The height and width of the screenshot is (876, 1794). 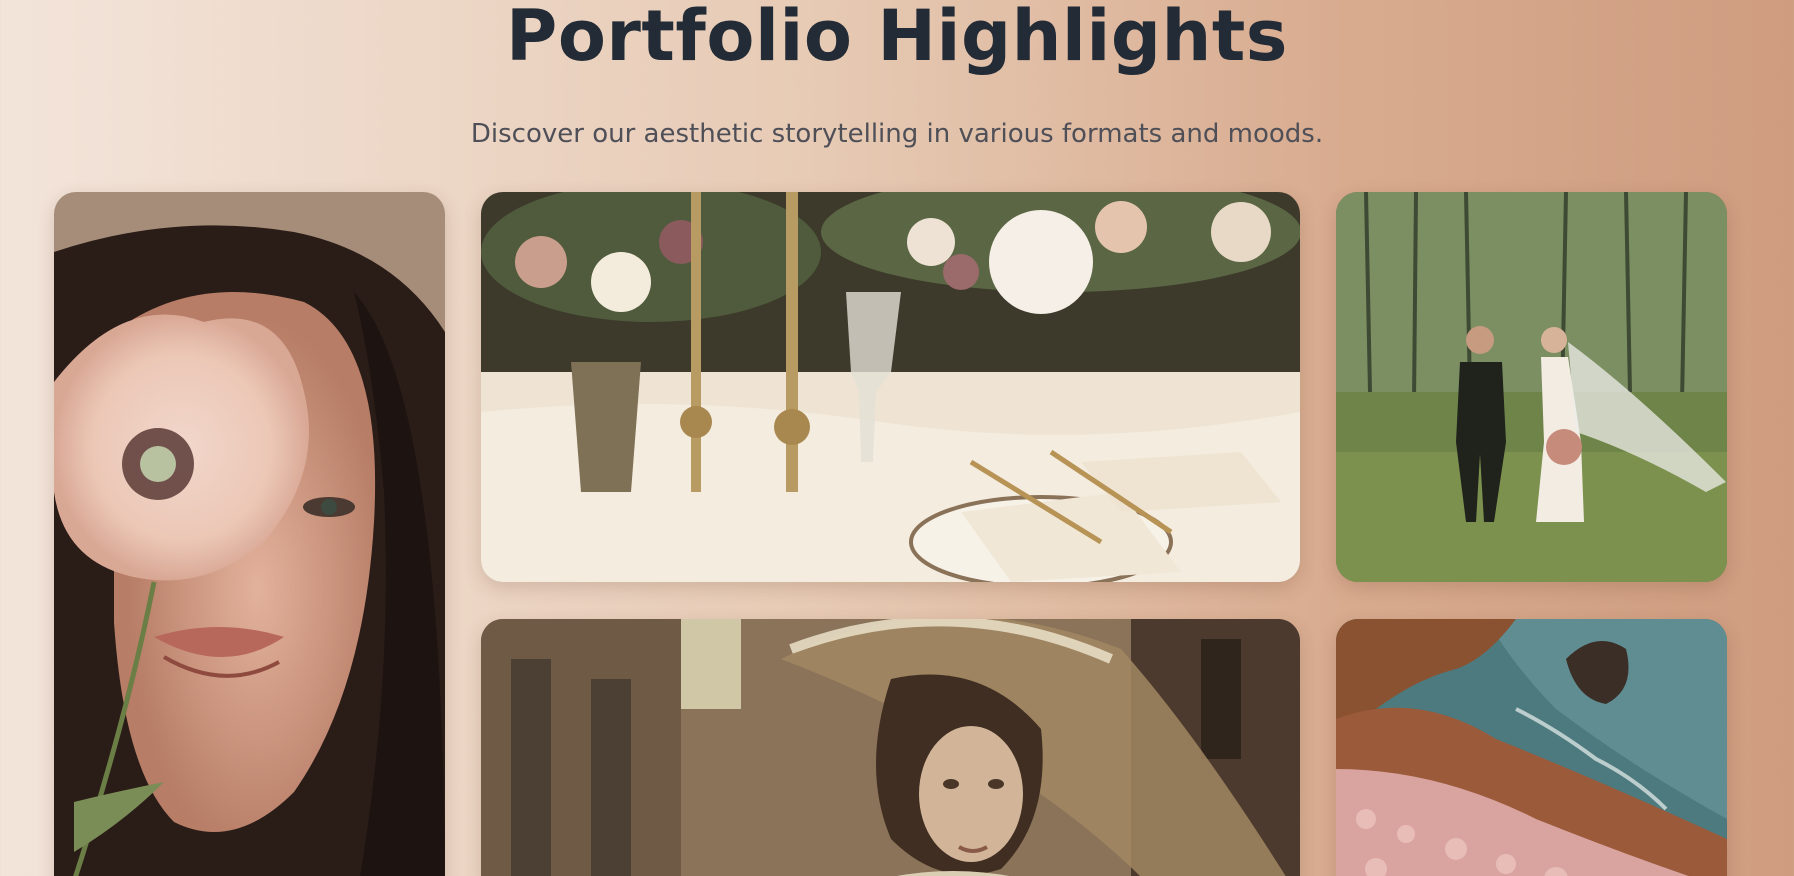 I want to click on gallery-item-parasol-portrait, so click(x=890, y=747).